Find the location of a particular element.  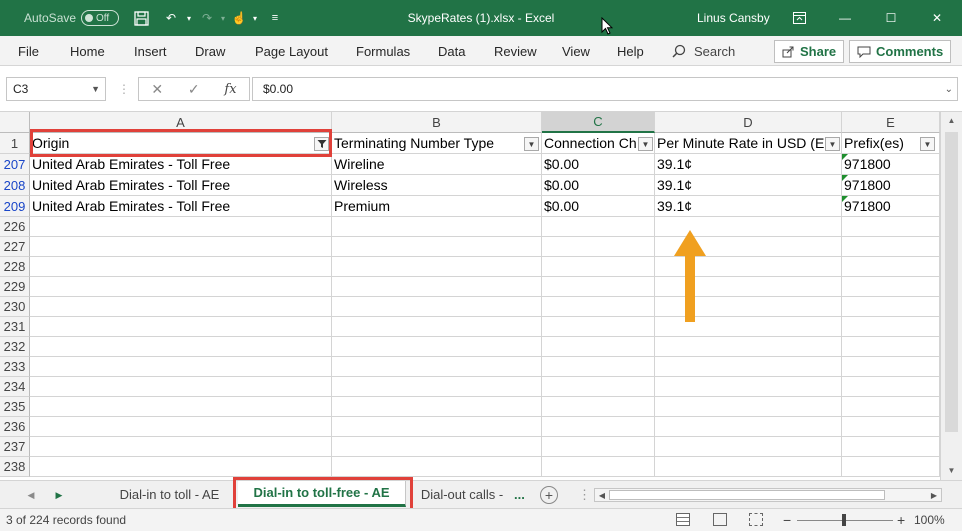

row-header: 238 is located at coordinates (15, 467).